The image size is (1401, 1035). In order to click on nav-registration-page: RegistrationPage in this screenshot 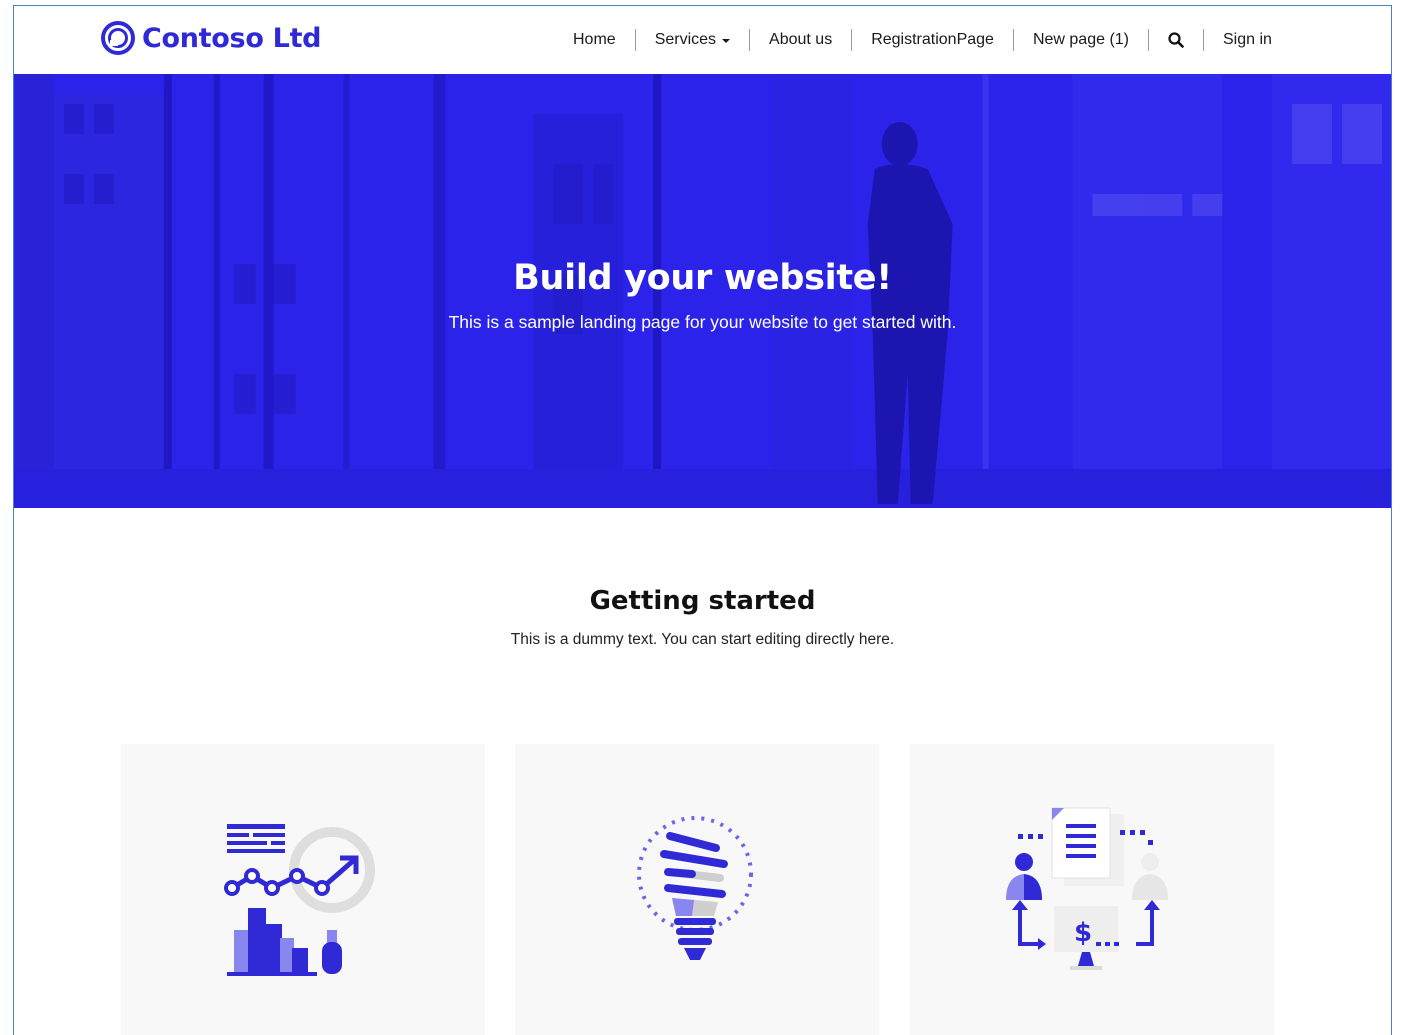, I will do `click(932, 40)`.